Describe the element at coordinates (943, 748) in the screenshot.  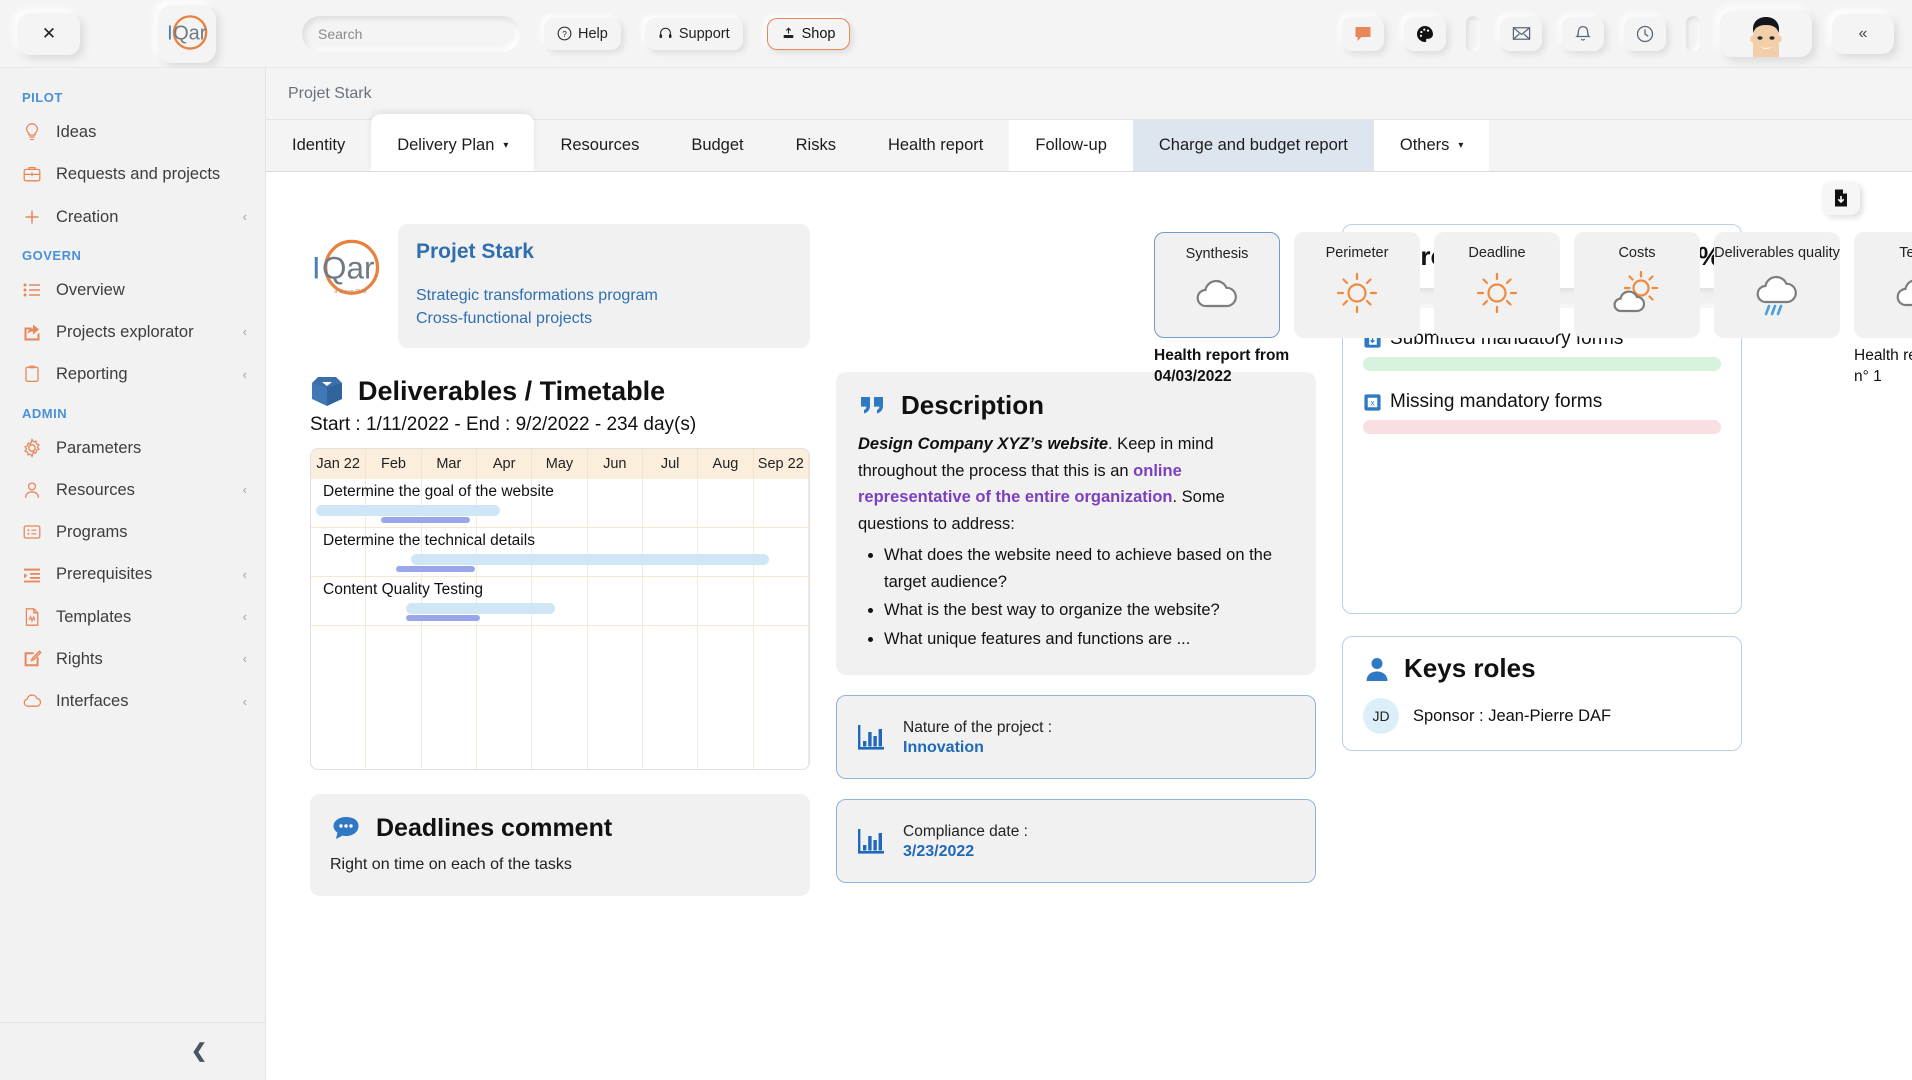
I see `info-card-value: Innovation` at that location.